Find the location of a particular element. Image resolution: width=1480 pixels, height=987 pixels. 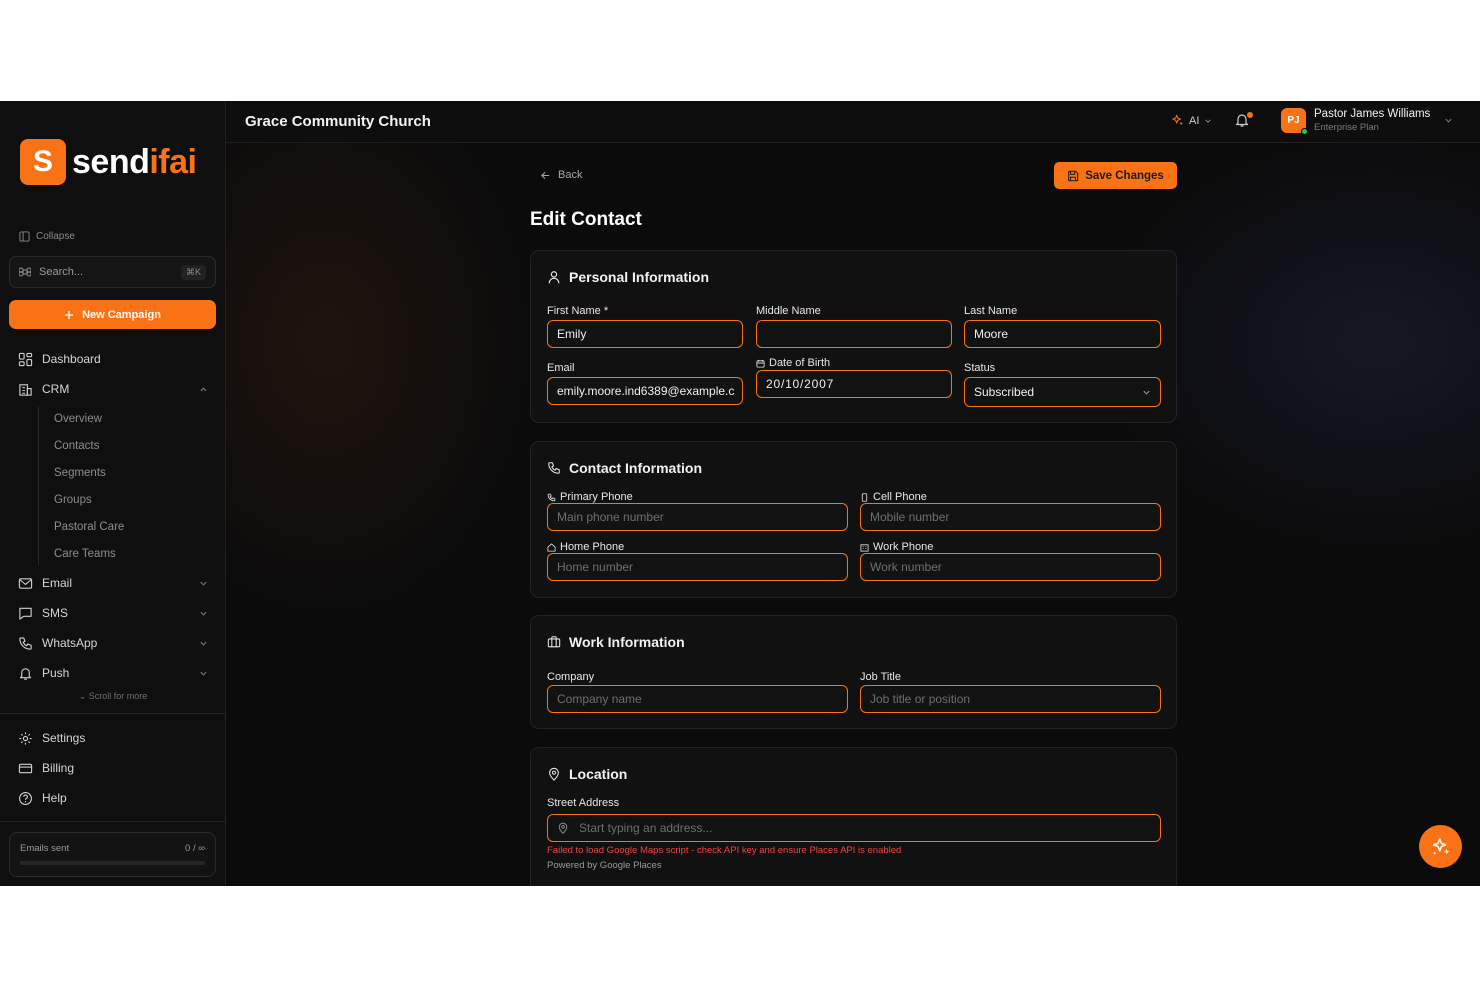

chevron-down-icon: ⌄ is located at coordinates (82, 696).